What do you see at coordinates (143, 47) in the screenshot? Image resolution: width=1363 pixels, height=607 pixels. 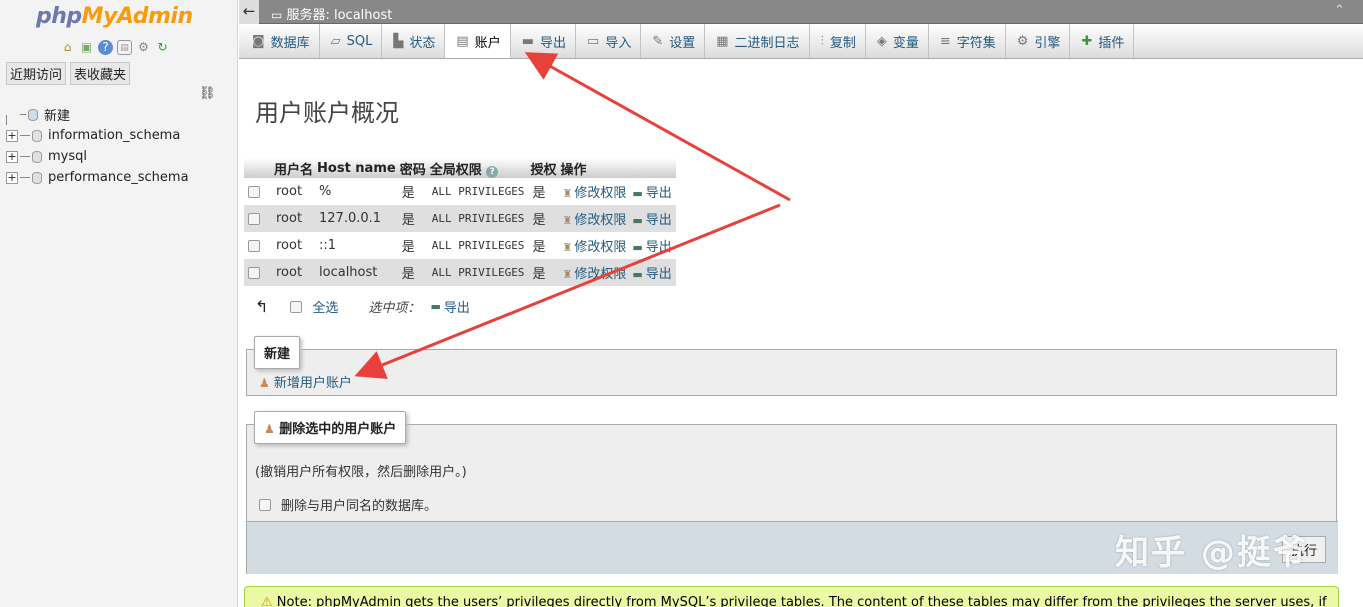 I see `settings-icon: ⚙` at bounding box center [143, 47].